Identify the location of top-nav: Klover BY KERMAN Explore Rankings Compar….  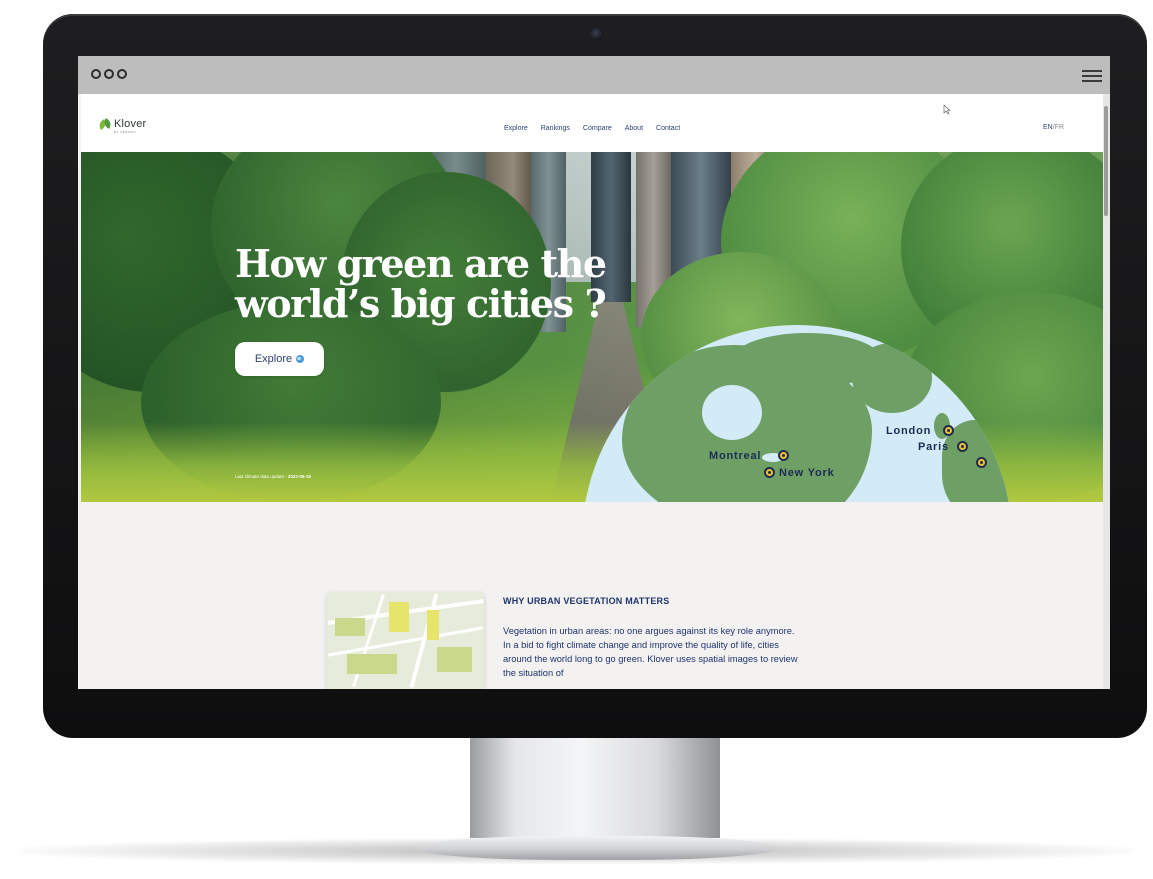
(592, 123).